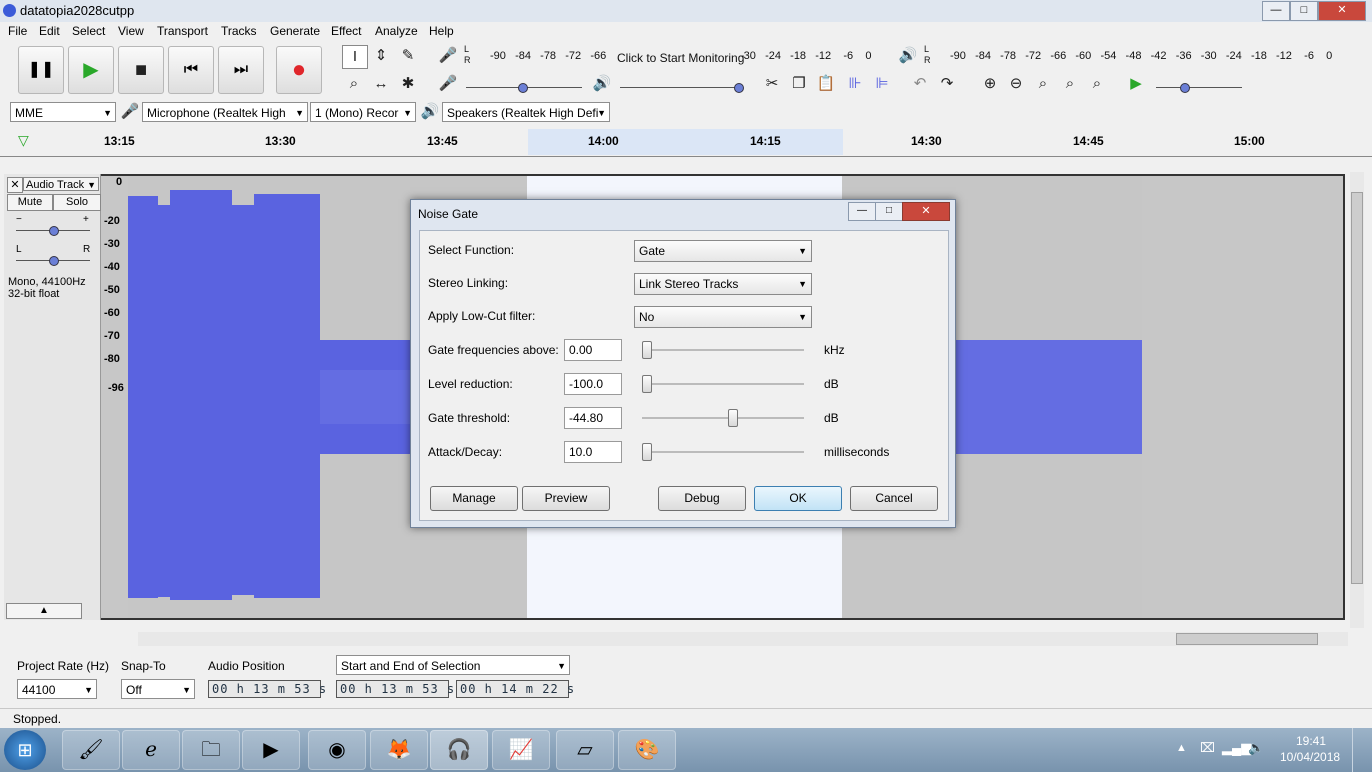  What do you see at coordinates (1097, 84) in the screenshot?
I see `zoom-toggle-icon: ⌕` at bounding box center [1097, 84].